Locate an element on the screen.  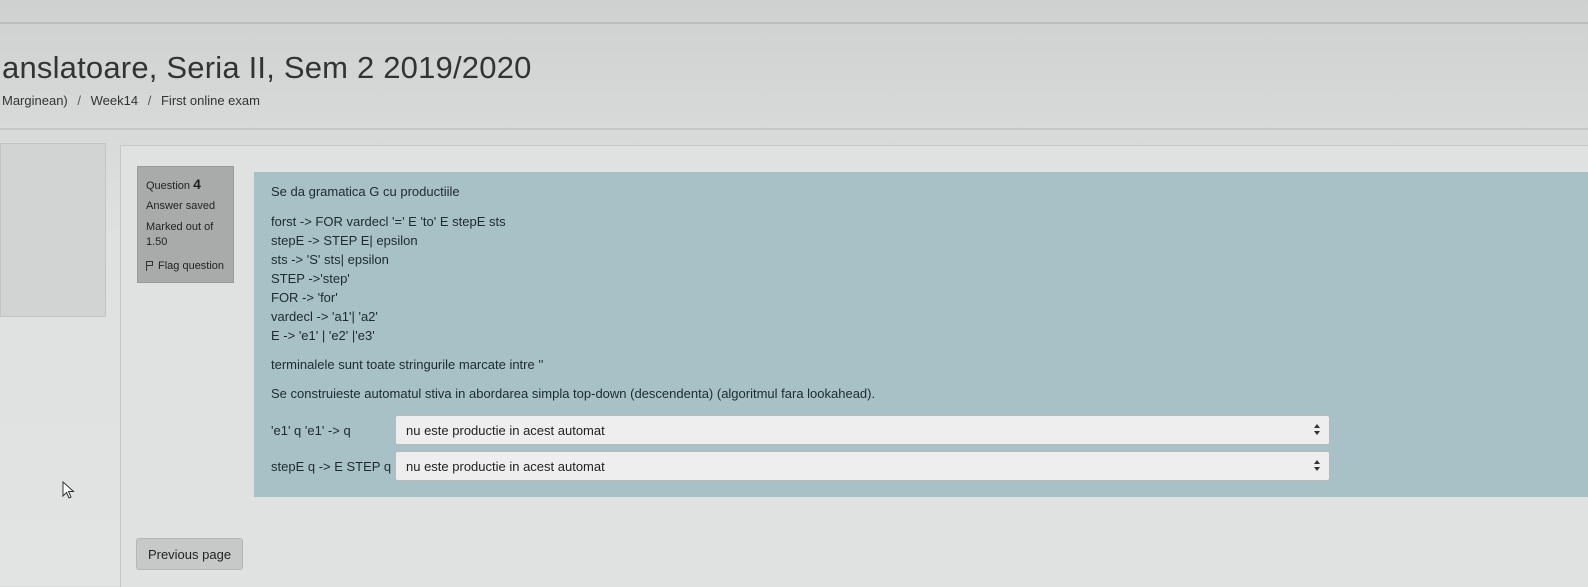
flag-question-label: Flag question is located at coordinates (191, 266).